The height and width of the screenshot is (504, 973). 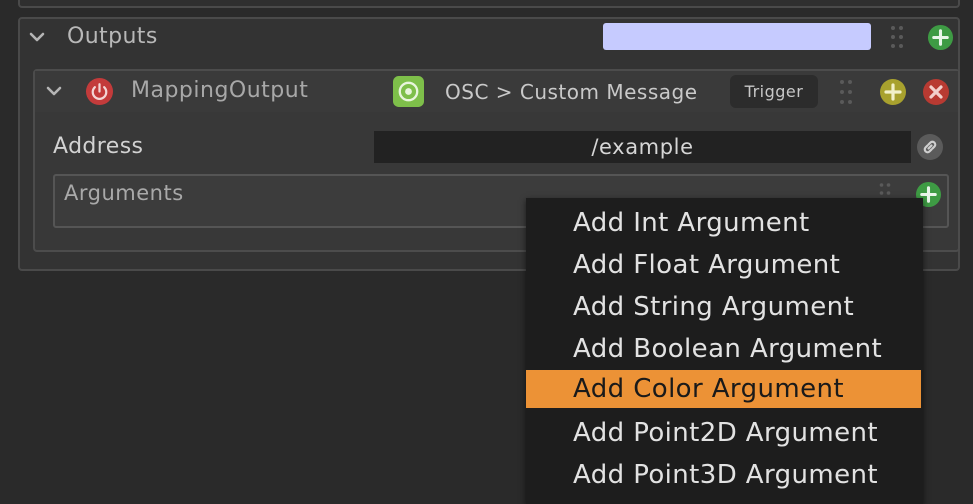 What do you see at coordinates (893, 92) in the screenshot?
I see `add-icon` at bounding box center [893, 92].